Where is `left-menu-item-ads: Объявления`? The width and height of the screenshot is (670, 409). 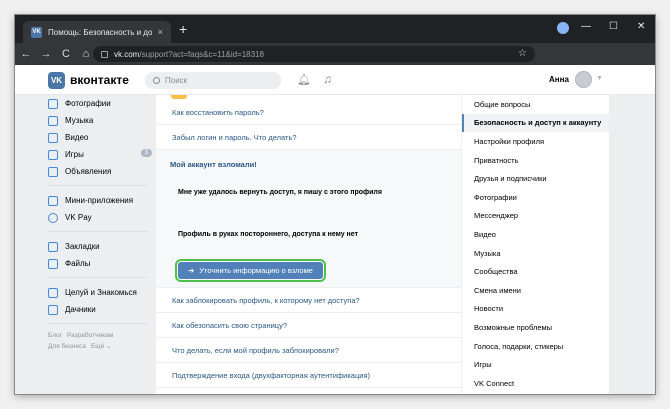 left-menu-item-ads: Объявления is located at coordinates (103, 171).